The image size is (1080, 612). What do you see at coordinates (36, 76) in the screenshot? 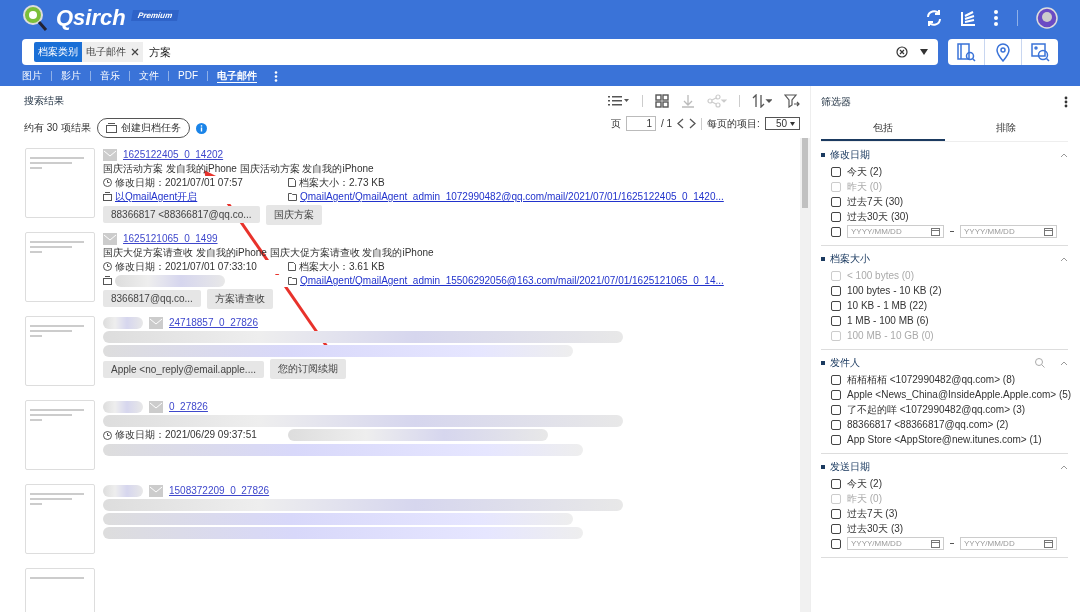
I see `category-tab: 图片` at bounding box center [36, 76].